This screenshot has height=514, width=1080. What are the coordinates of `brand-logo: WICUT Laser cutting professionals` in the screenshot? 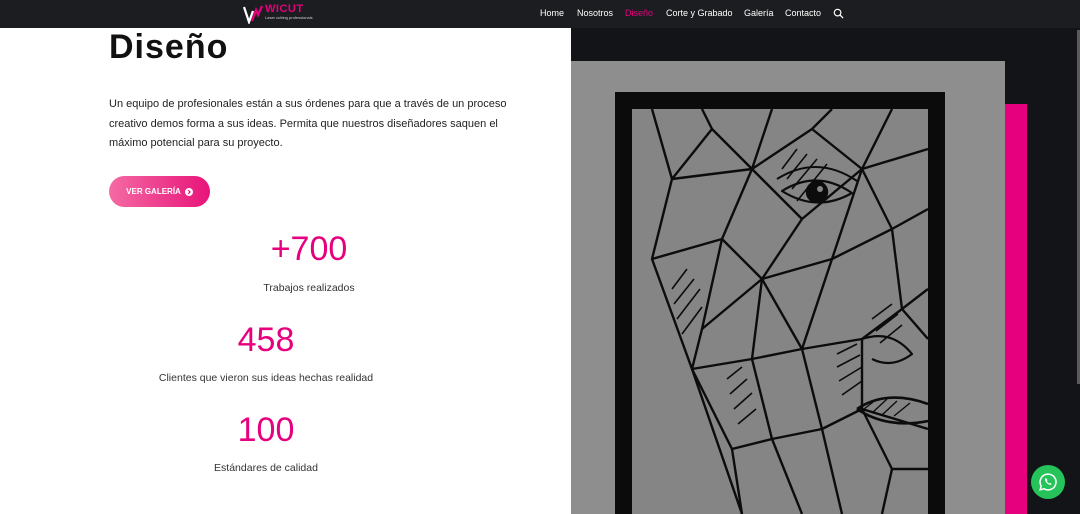 It's located at (278, 14).